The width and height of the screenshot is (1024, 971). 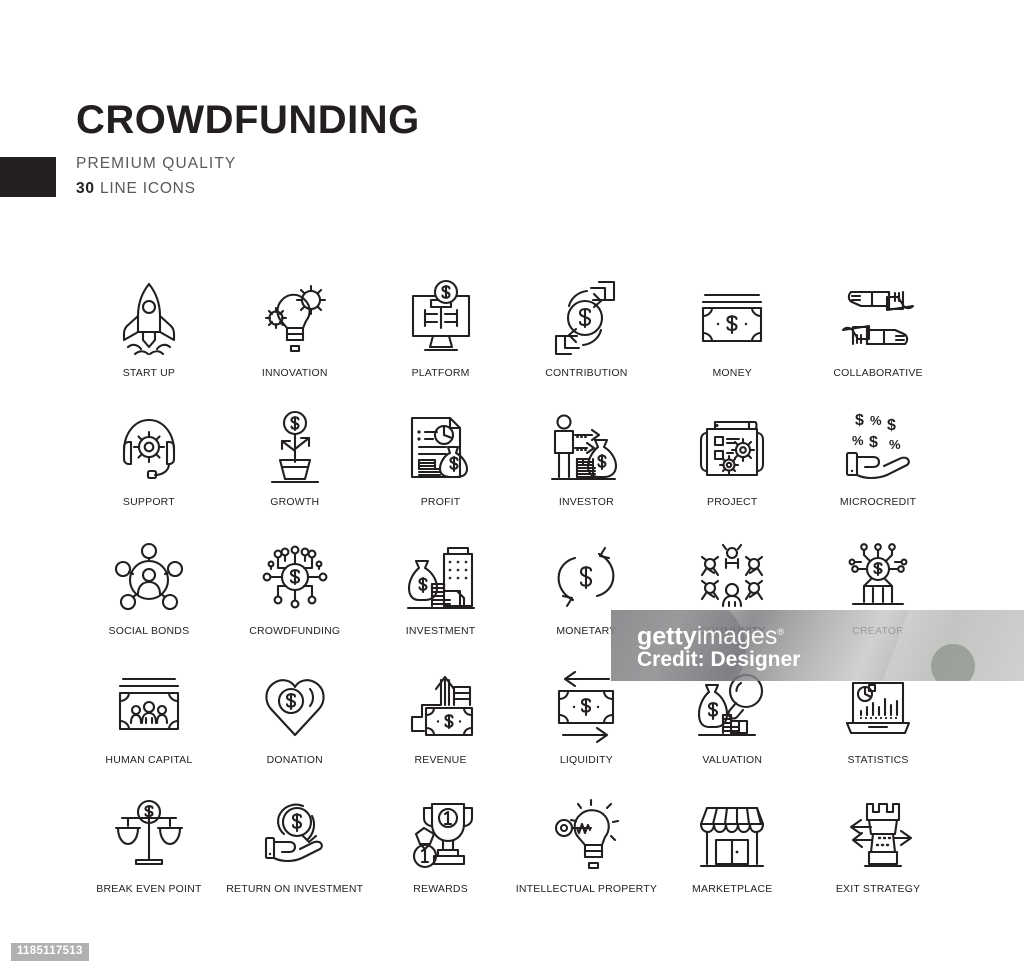 I want to click on watermark-credit: Credit: Designer, so click(x=719, y=659).